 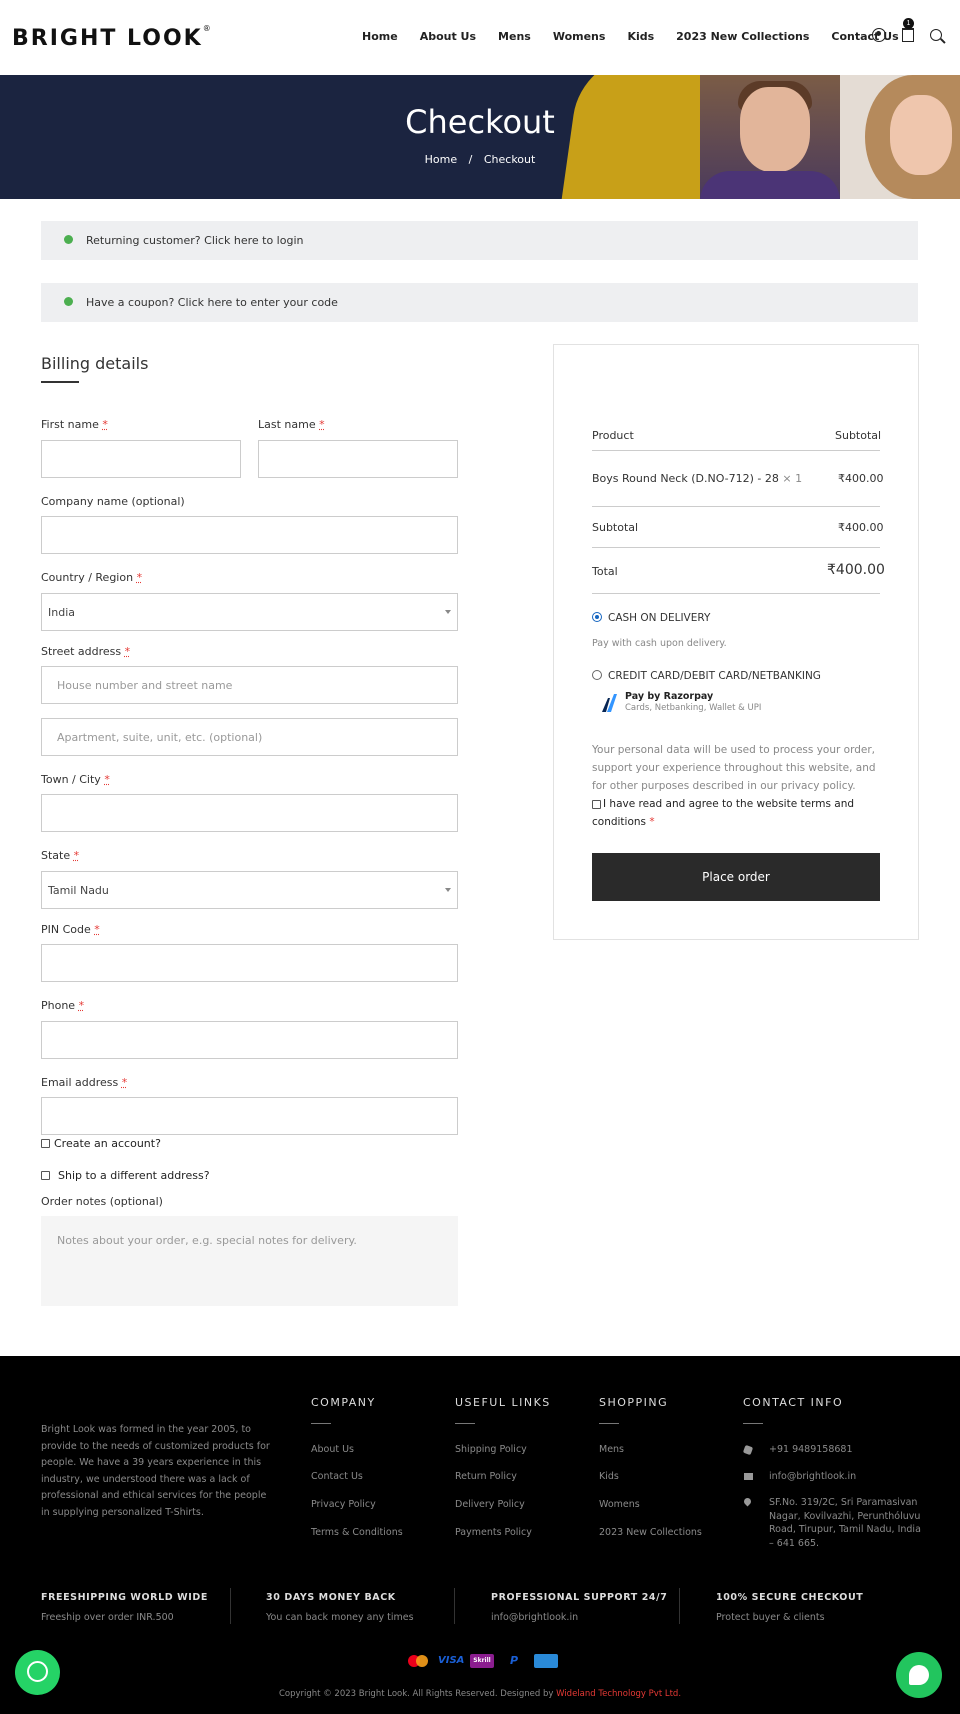 I want to click on footer-link-terms: Terms & Conditions, so click(x=357, y=1532).